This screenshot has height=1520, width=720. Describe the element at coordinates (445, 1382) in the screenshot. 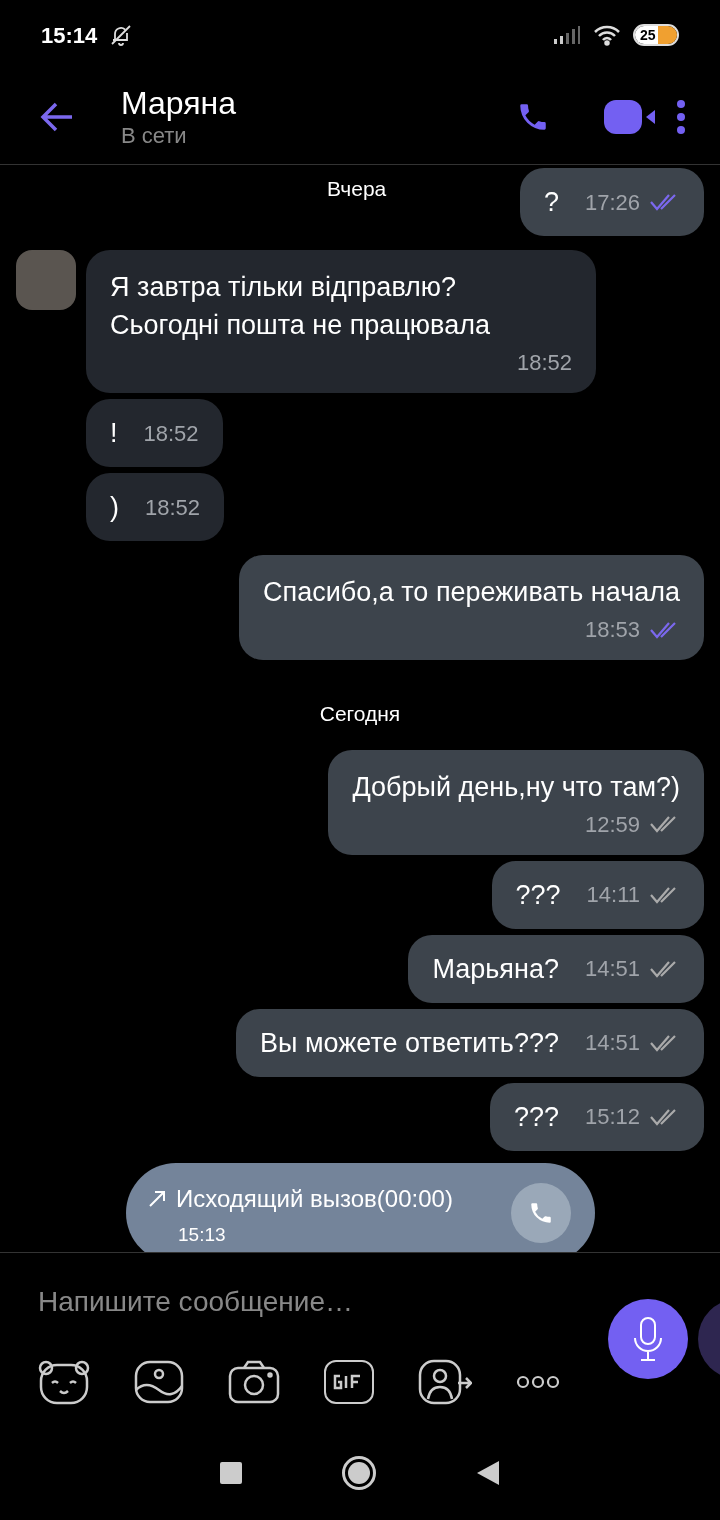

I see `share-contact-icon` at that location.